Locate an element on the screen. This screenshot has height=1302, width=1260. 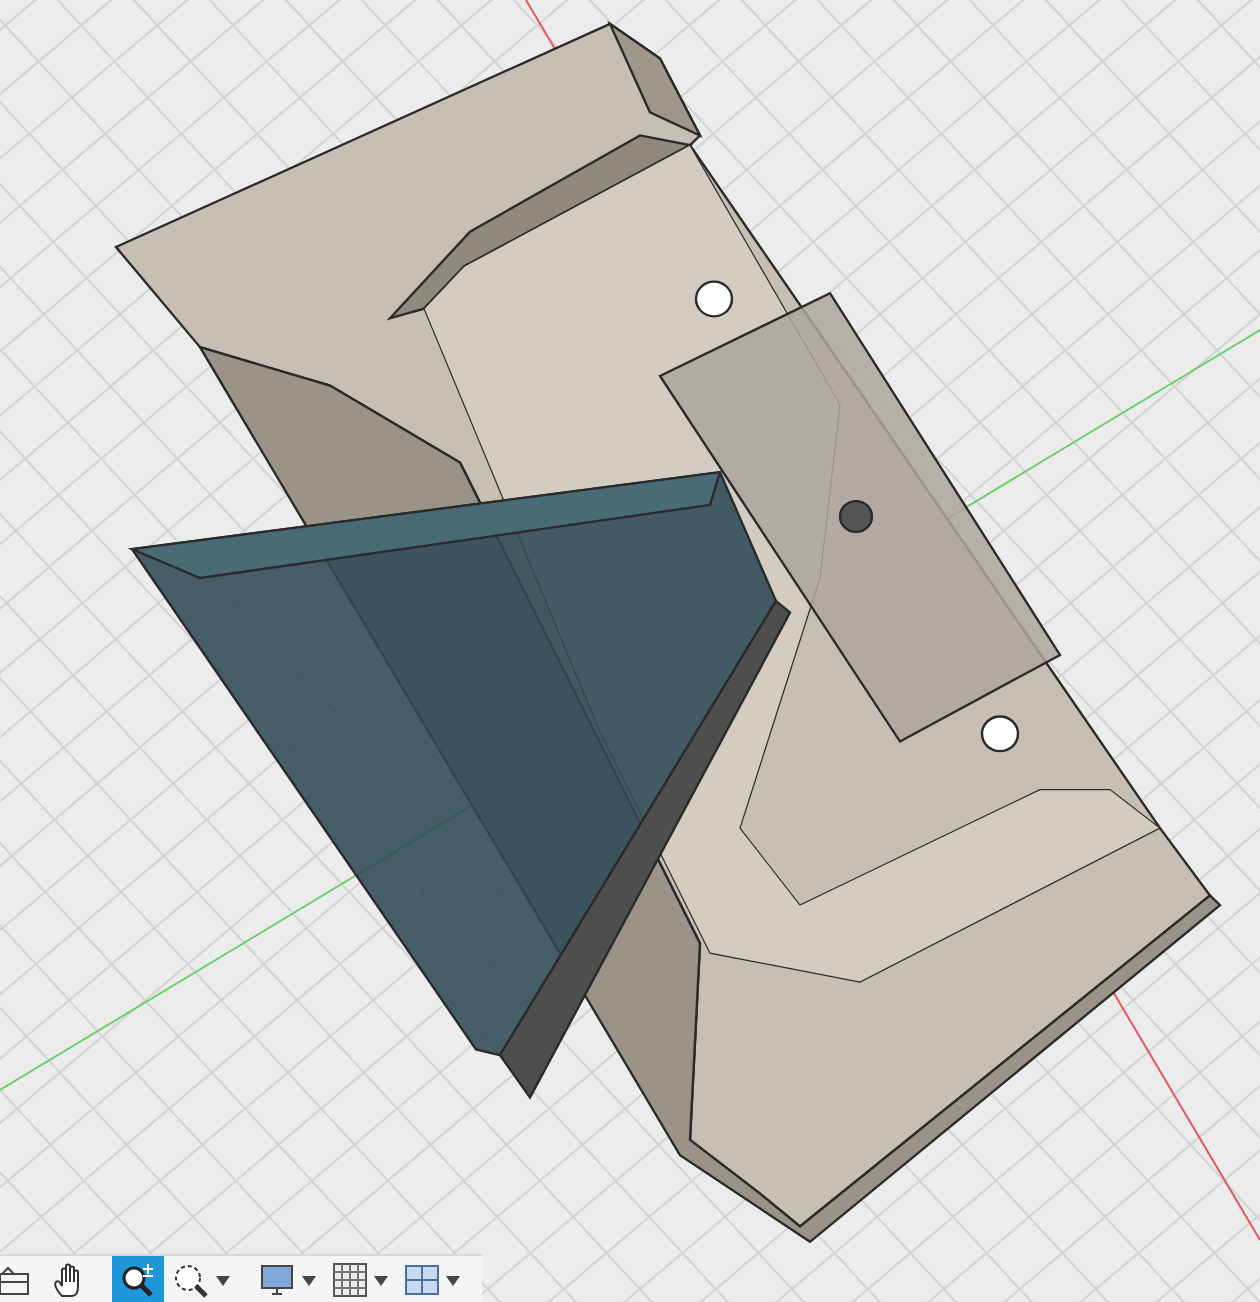
window-panes-icon is located at coordinates (422, 1280).